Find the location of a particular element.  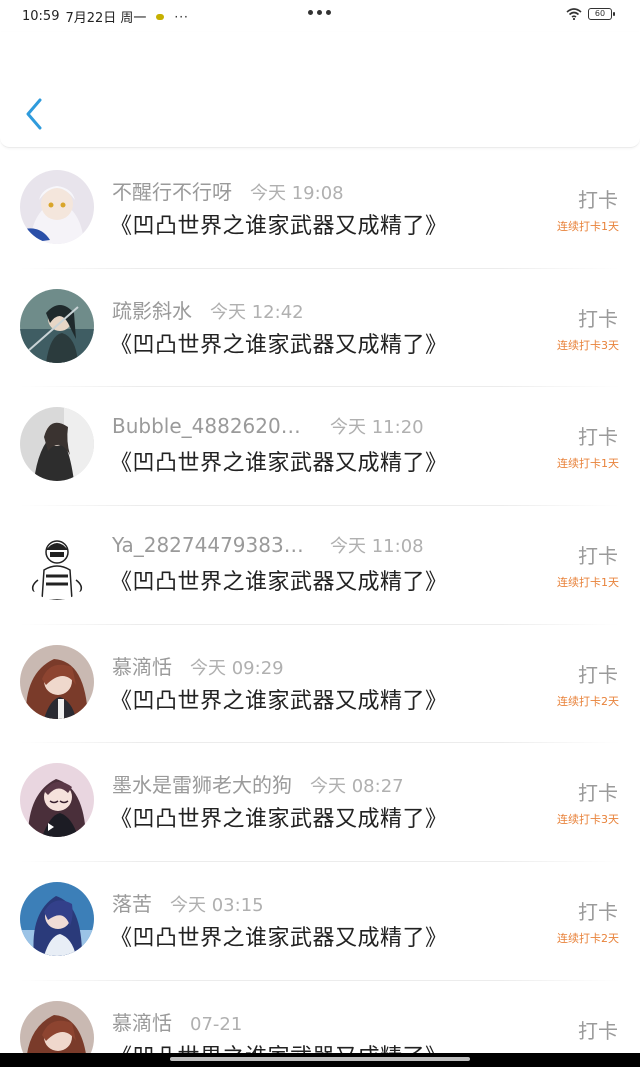

status-time: 10:59 is located at coordinates (41, 16).